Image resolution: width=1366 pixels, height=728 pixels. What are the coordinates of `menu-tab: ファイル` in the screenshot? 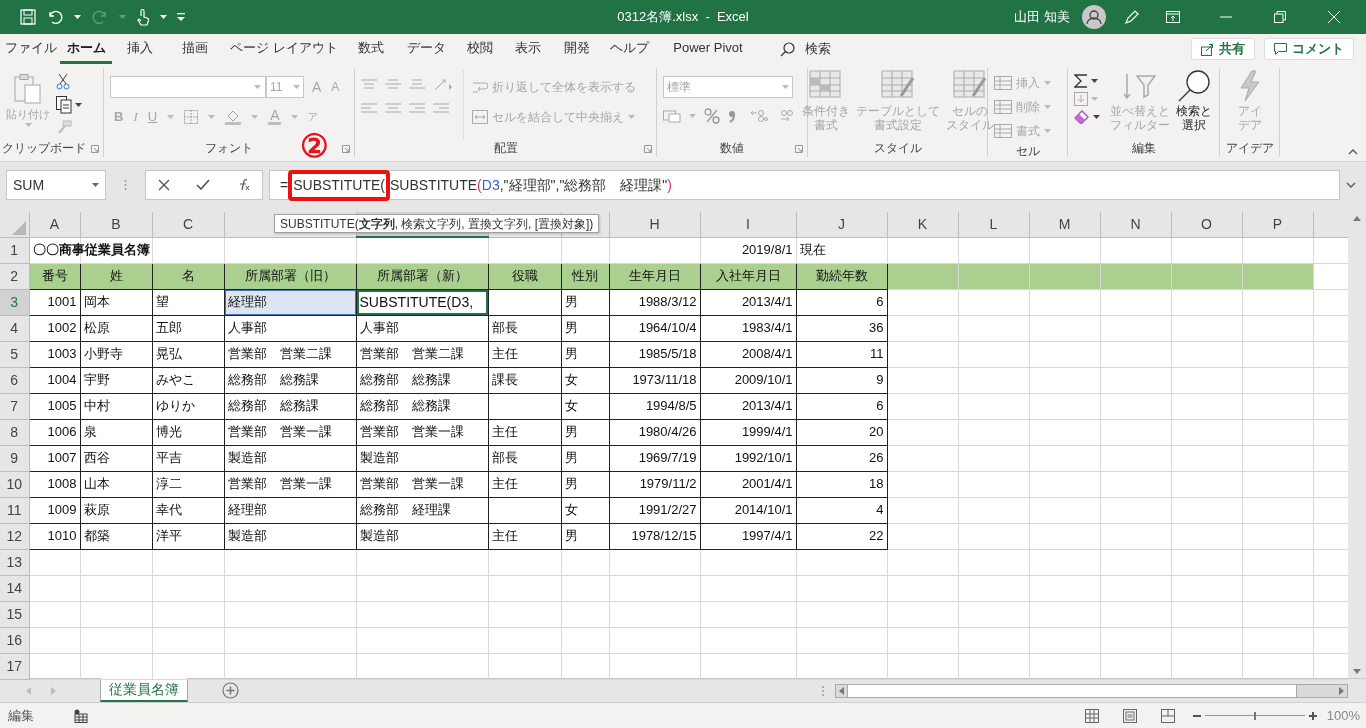 It's located at (31, 49).